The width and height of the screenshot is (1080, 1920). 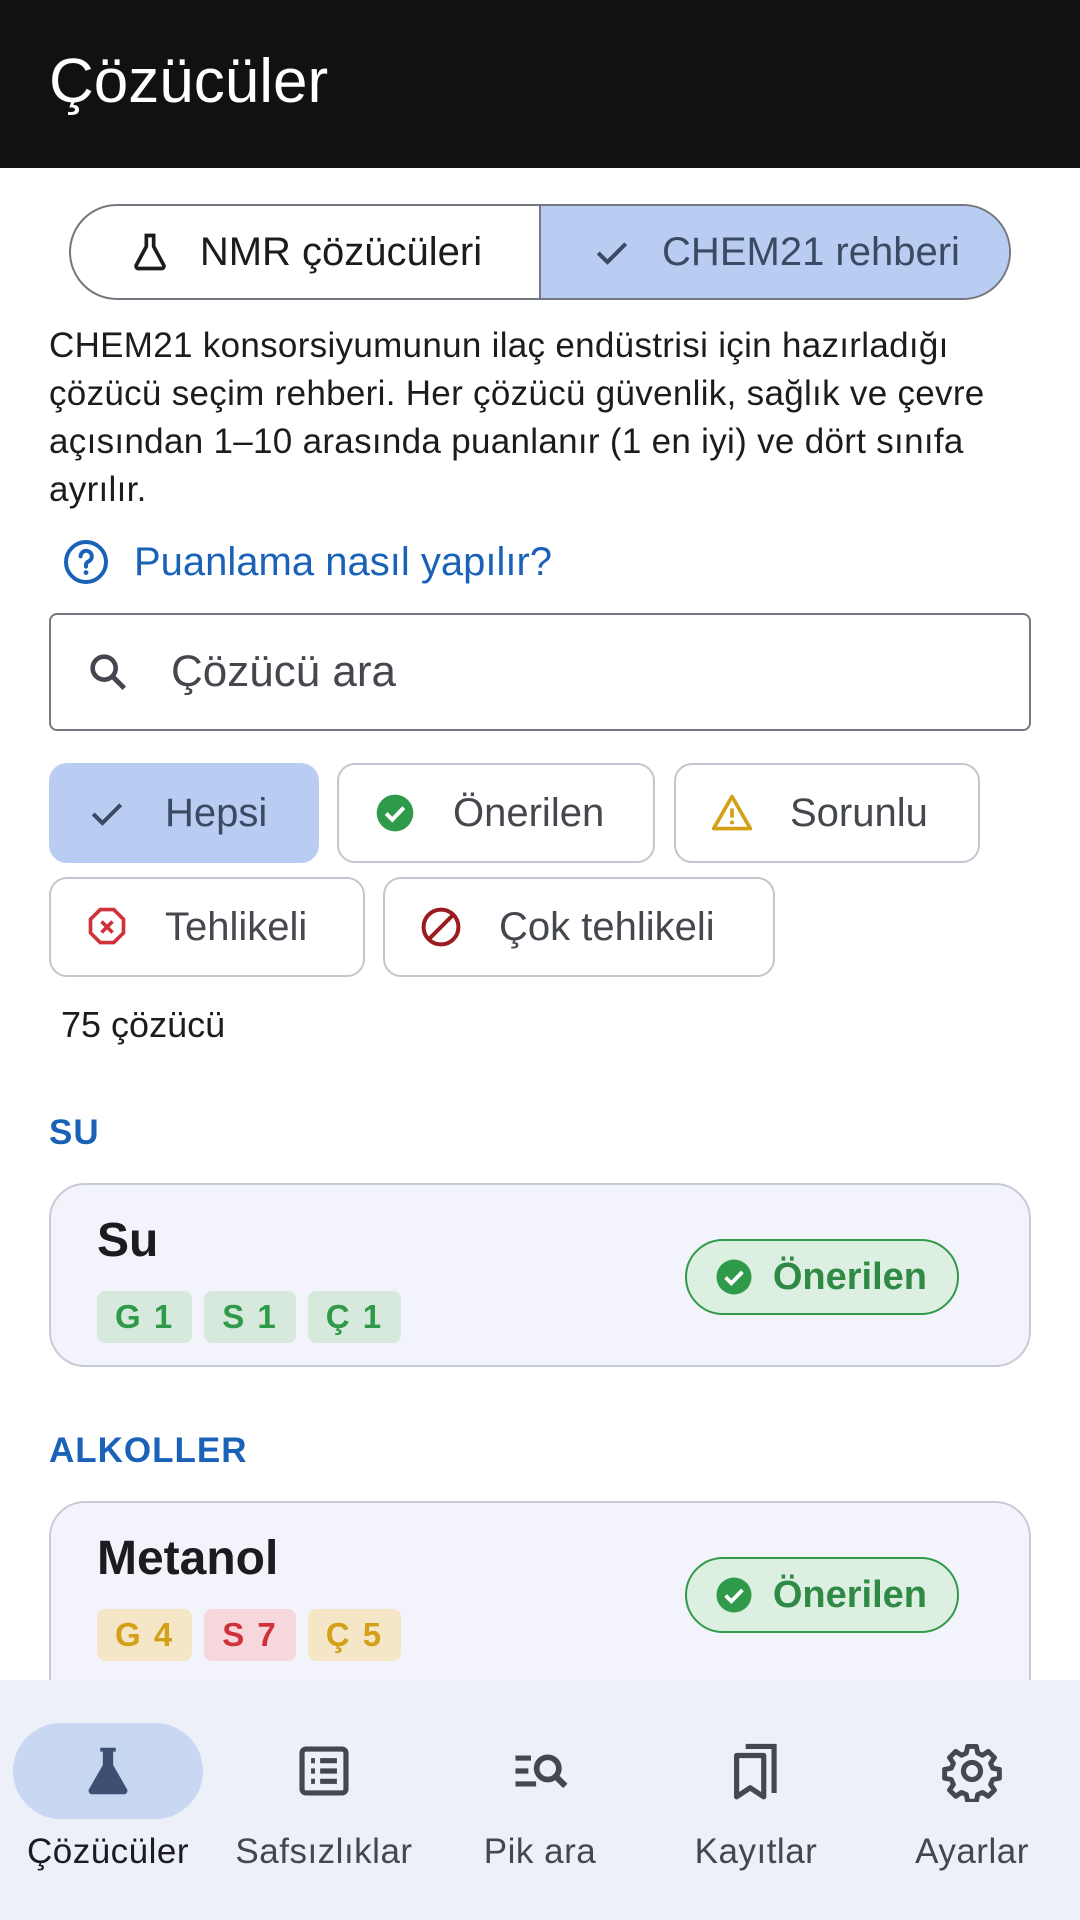 What do you see at coordinates (188, 1558) in the screenshot?
I see `solvent-name: Metanol` at bounding box center [188, 1558].